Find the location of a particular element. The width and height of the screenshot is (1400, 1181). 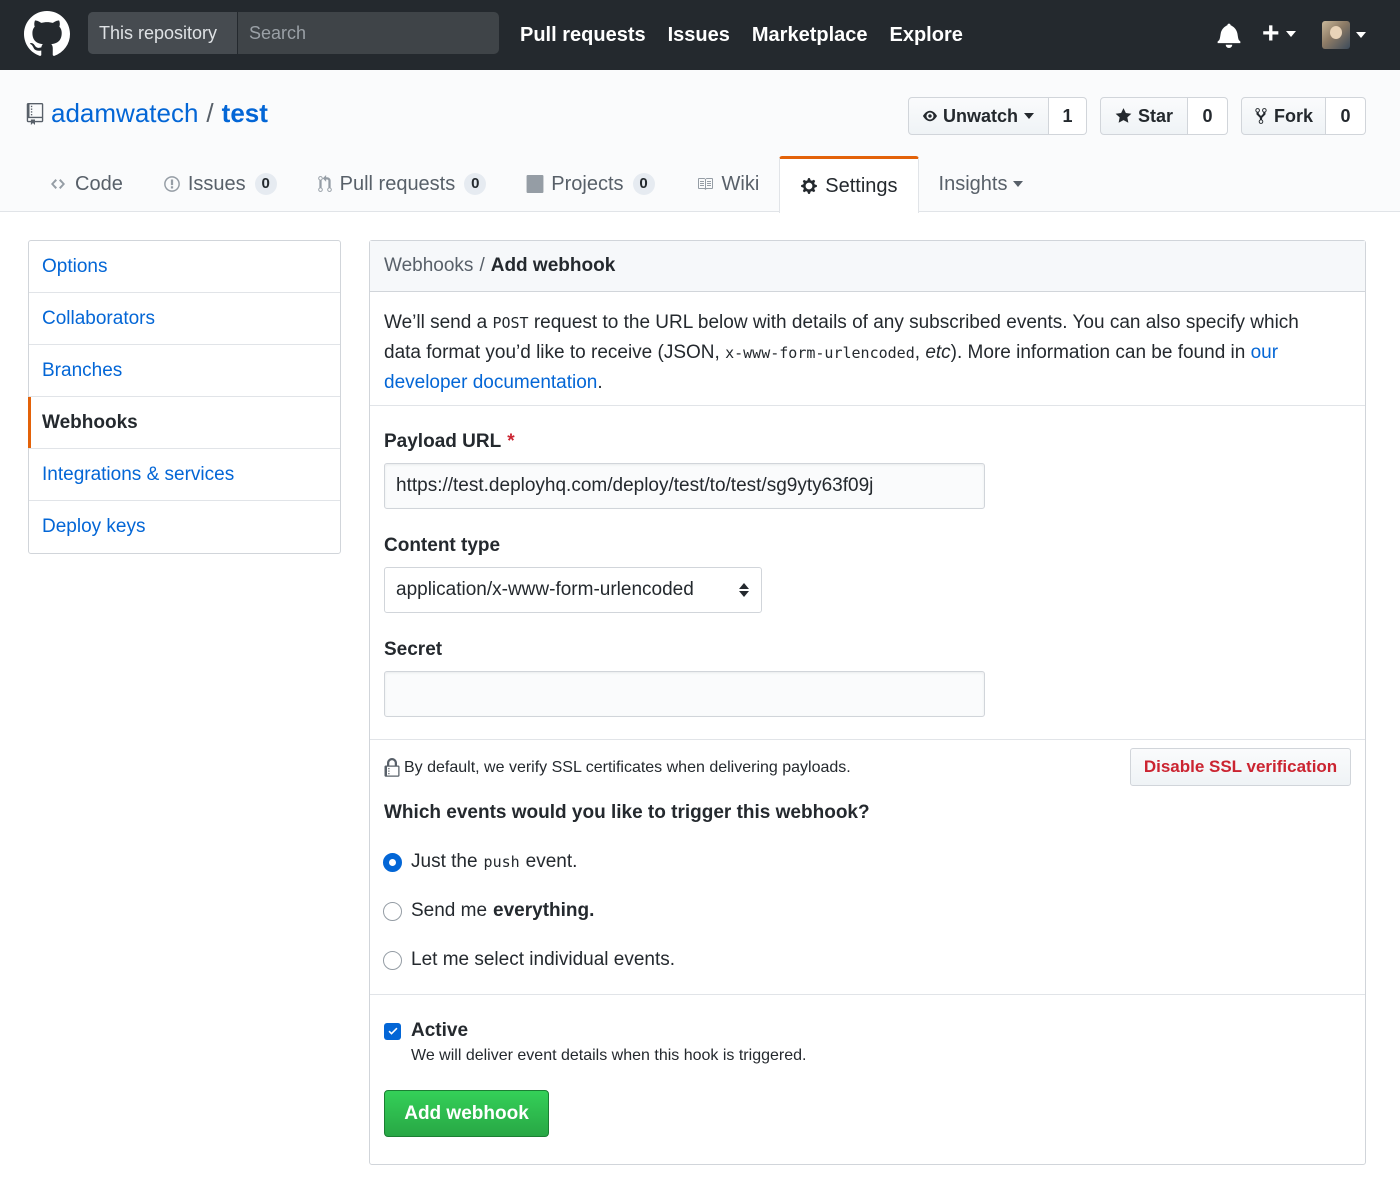

tab-settings: Settings is located at coordinates (849, 184).